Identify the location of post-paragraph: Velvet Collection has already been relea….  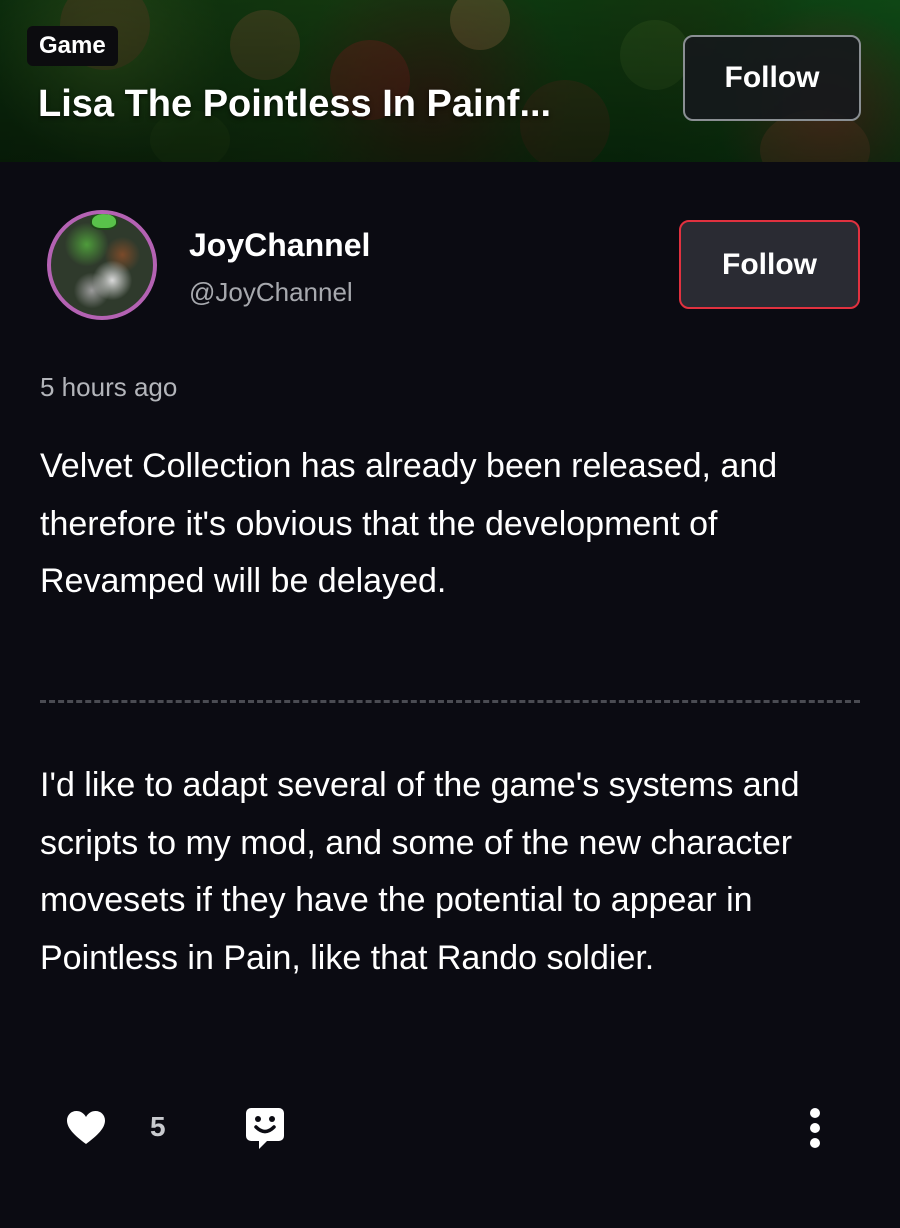
(409, 523).